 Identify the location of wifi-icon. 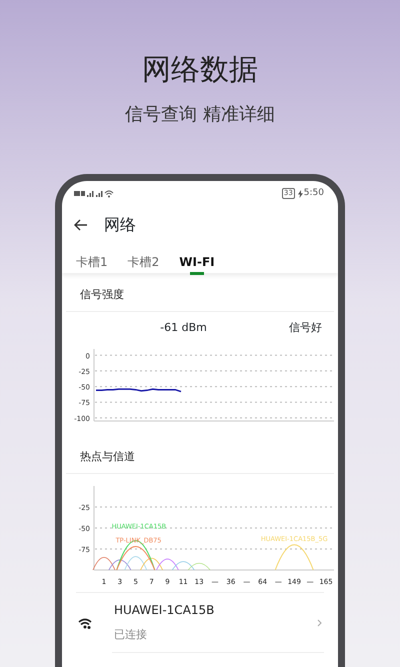
(85, 623).